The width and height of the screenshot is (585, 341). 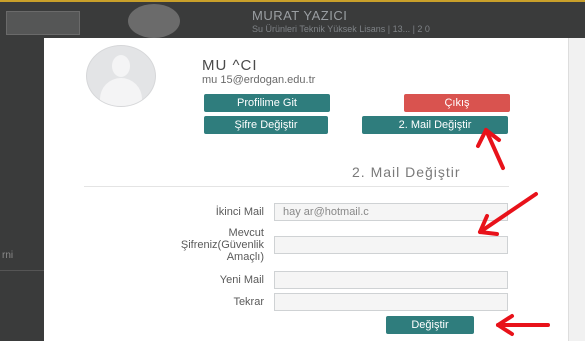 I want to click on new-mail-label: Yeni Mail, so click(x=241, y=280).